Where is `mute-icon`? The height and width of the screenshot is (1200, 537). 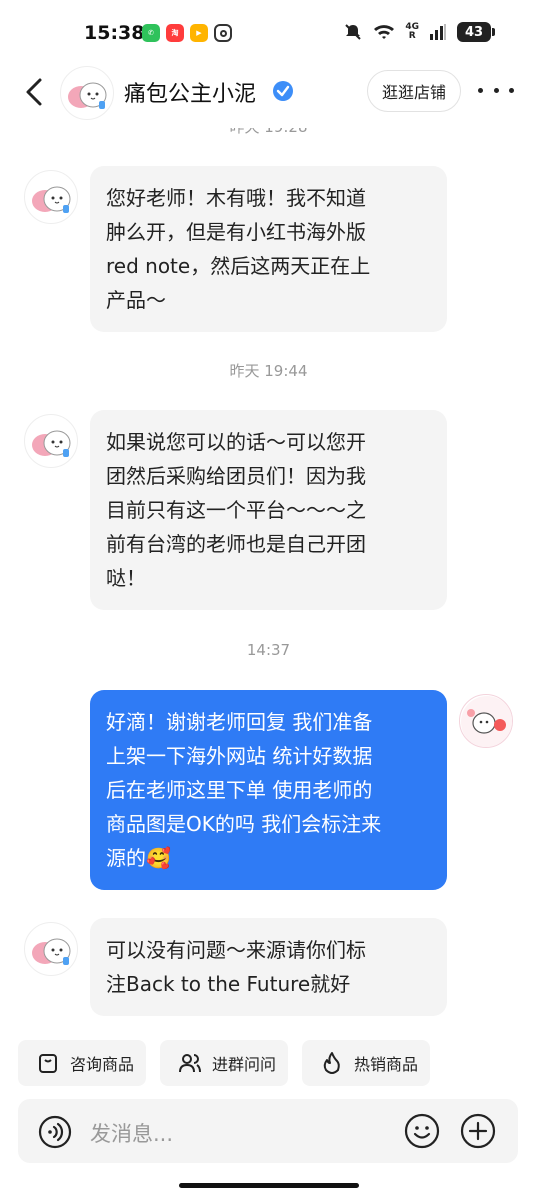 mute-icon is located at coordinates (353, 32).